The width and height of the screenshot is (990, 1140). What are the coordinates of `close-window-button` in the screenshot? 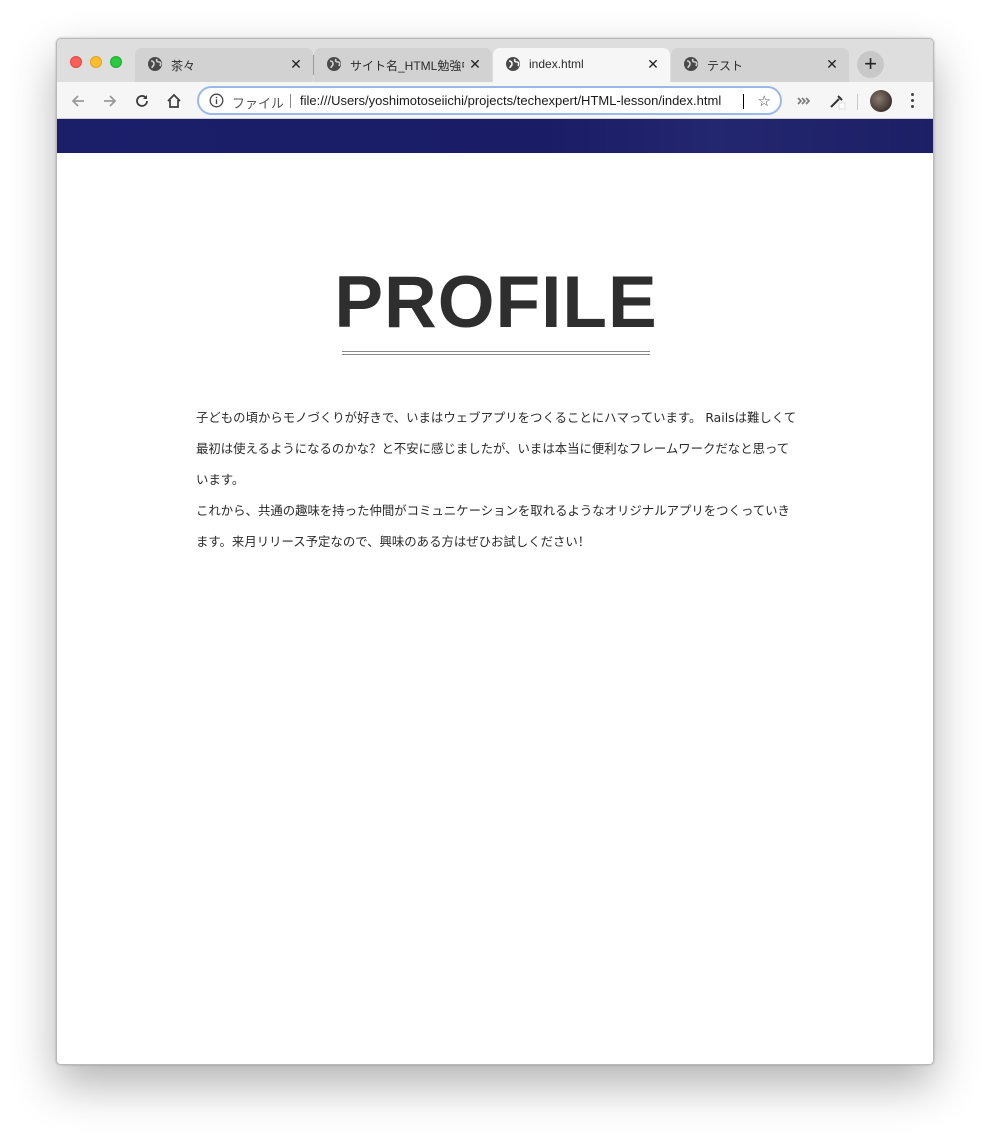 It's located at (76, 62).